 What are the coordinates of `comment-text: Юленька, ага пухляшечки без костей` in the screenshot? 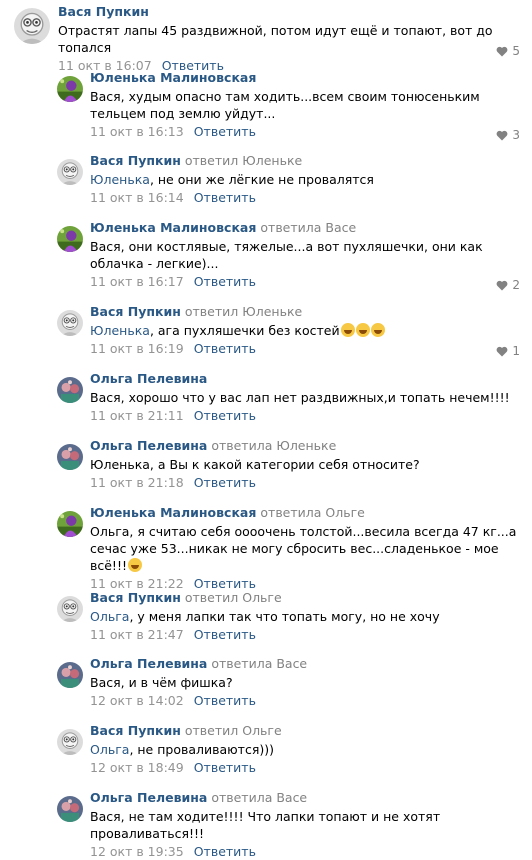 It's located at (304, 330).